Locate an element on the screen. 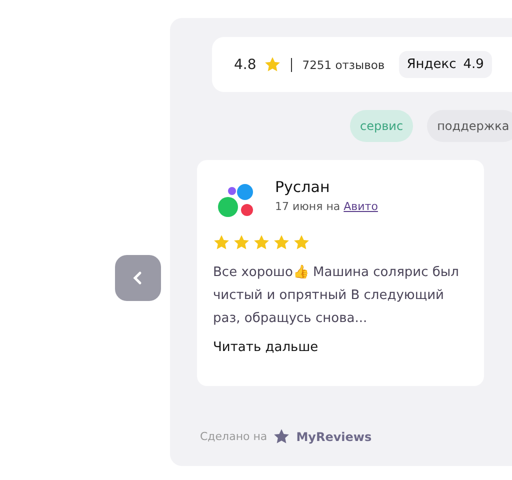 The height and width of the screenshot is (480, 512). average-rating: 4.8 is located at coordinates (245, 64).